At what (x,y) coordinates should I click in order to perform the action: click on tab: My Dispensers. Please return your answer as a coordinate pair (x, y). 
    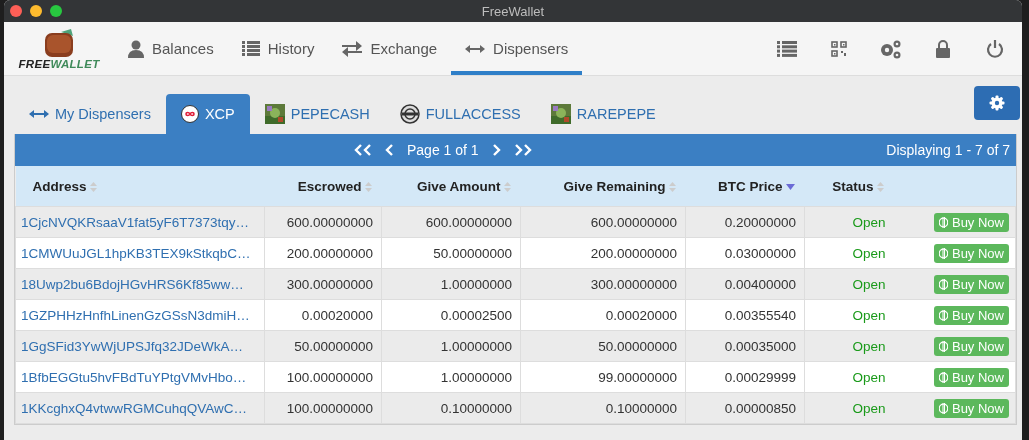
    Looking at the image, I should click on (90, 114).